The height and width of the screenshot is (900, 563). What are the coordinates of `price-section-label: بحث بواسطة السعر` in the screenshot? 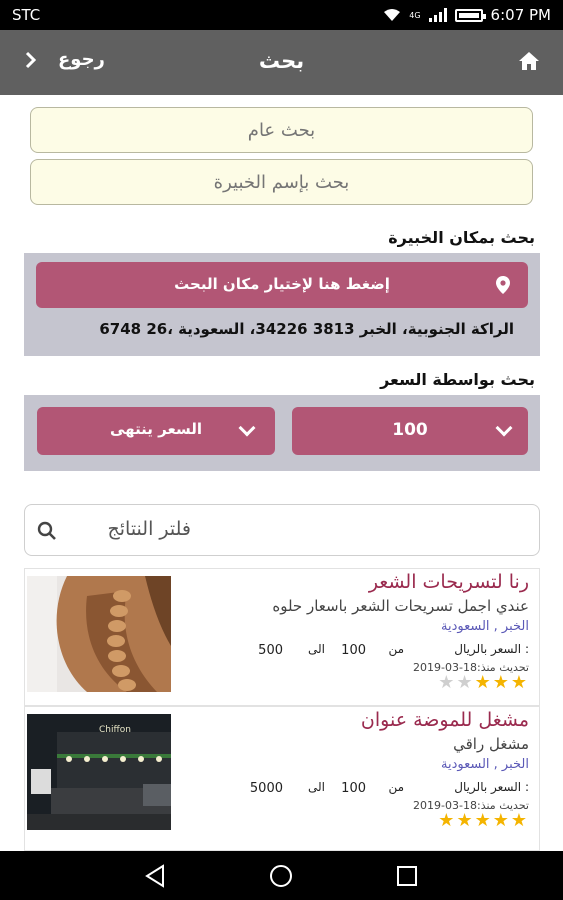 It's located at (457, 379).